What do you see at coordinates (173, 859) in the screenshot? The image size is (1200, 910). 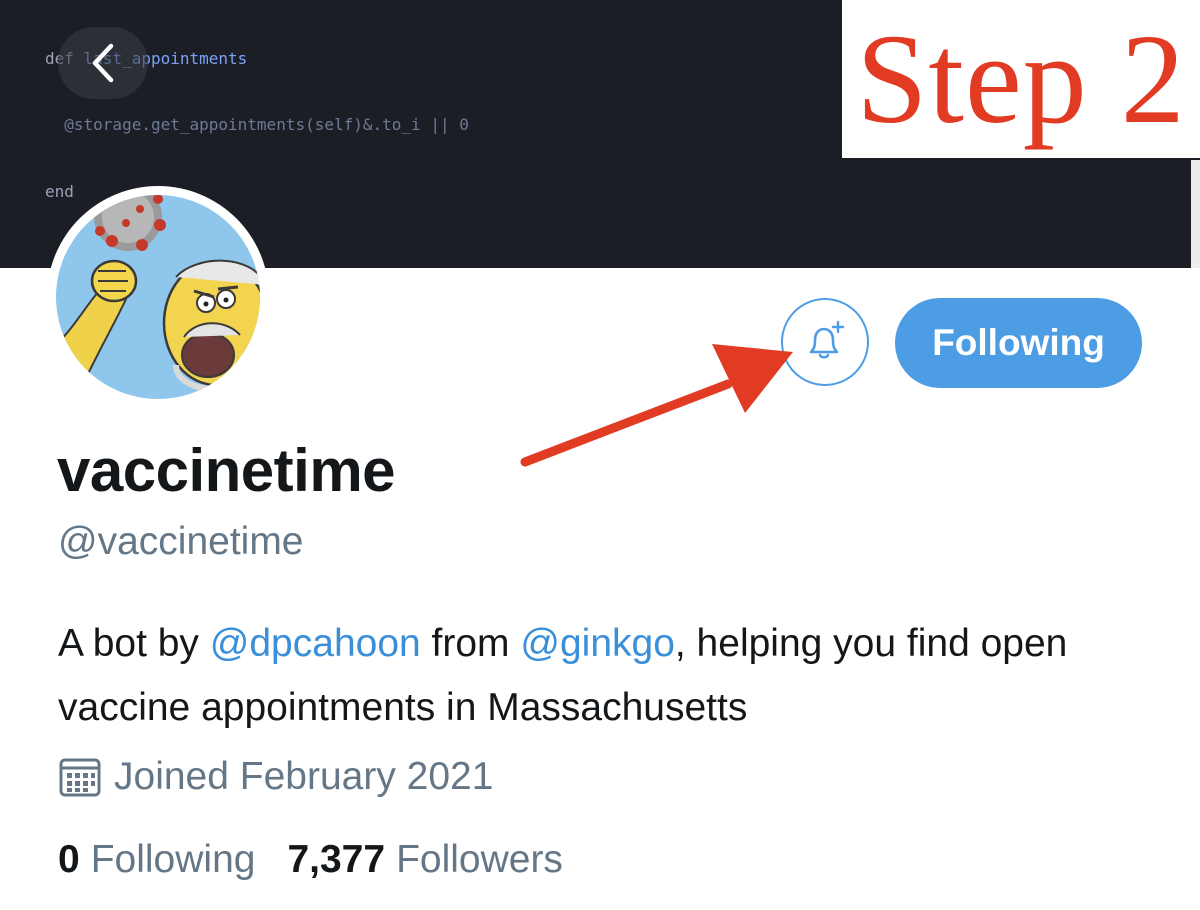 I see `following-label: Following` at bounding box center [173, 859].